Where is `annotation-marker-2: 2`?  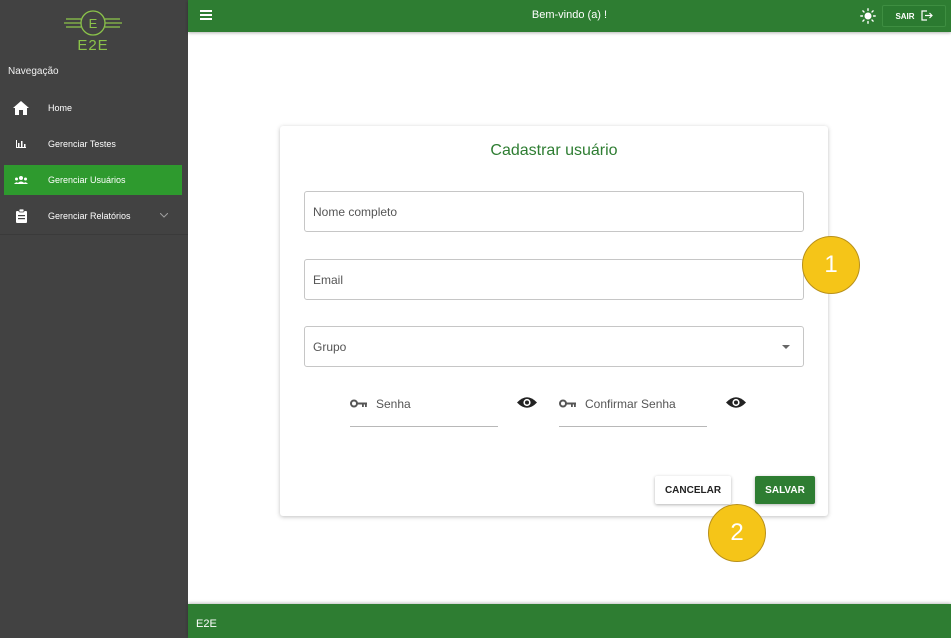 annotation-marker-2: 2 is located at coordinates (737, 533).